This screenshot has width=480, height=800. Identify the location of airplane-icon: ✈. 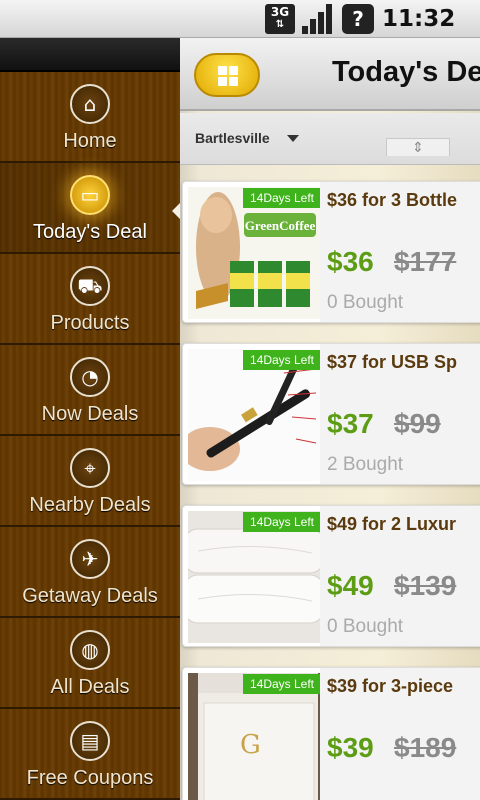
(90, 559).